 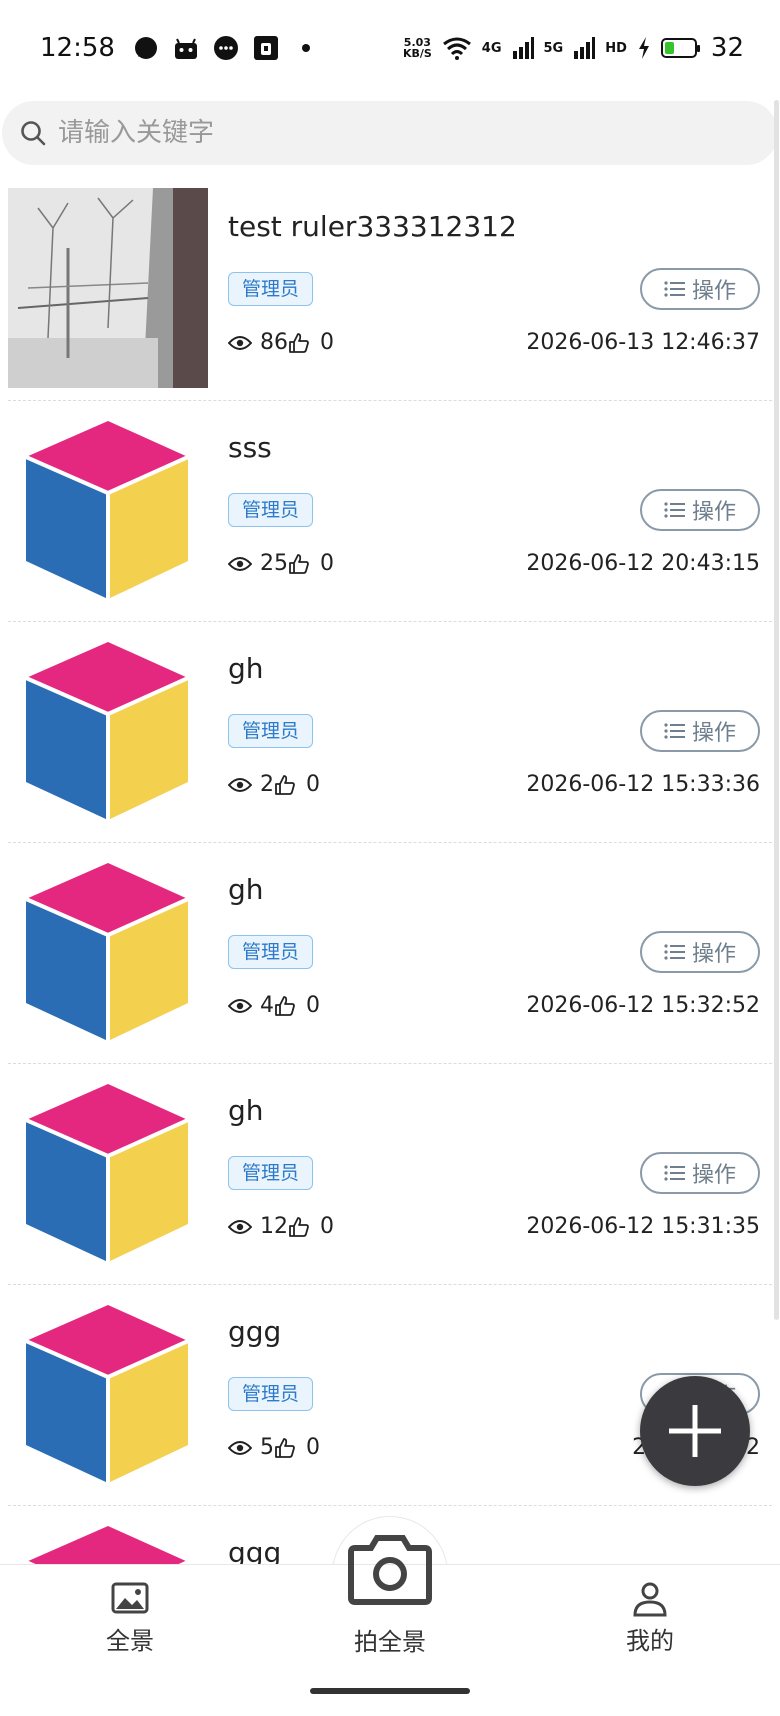 I want to click on tab-panorama-label: 全景, so click(x=130, y=1641).